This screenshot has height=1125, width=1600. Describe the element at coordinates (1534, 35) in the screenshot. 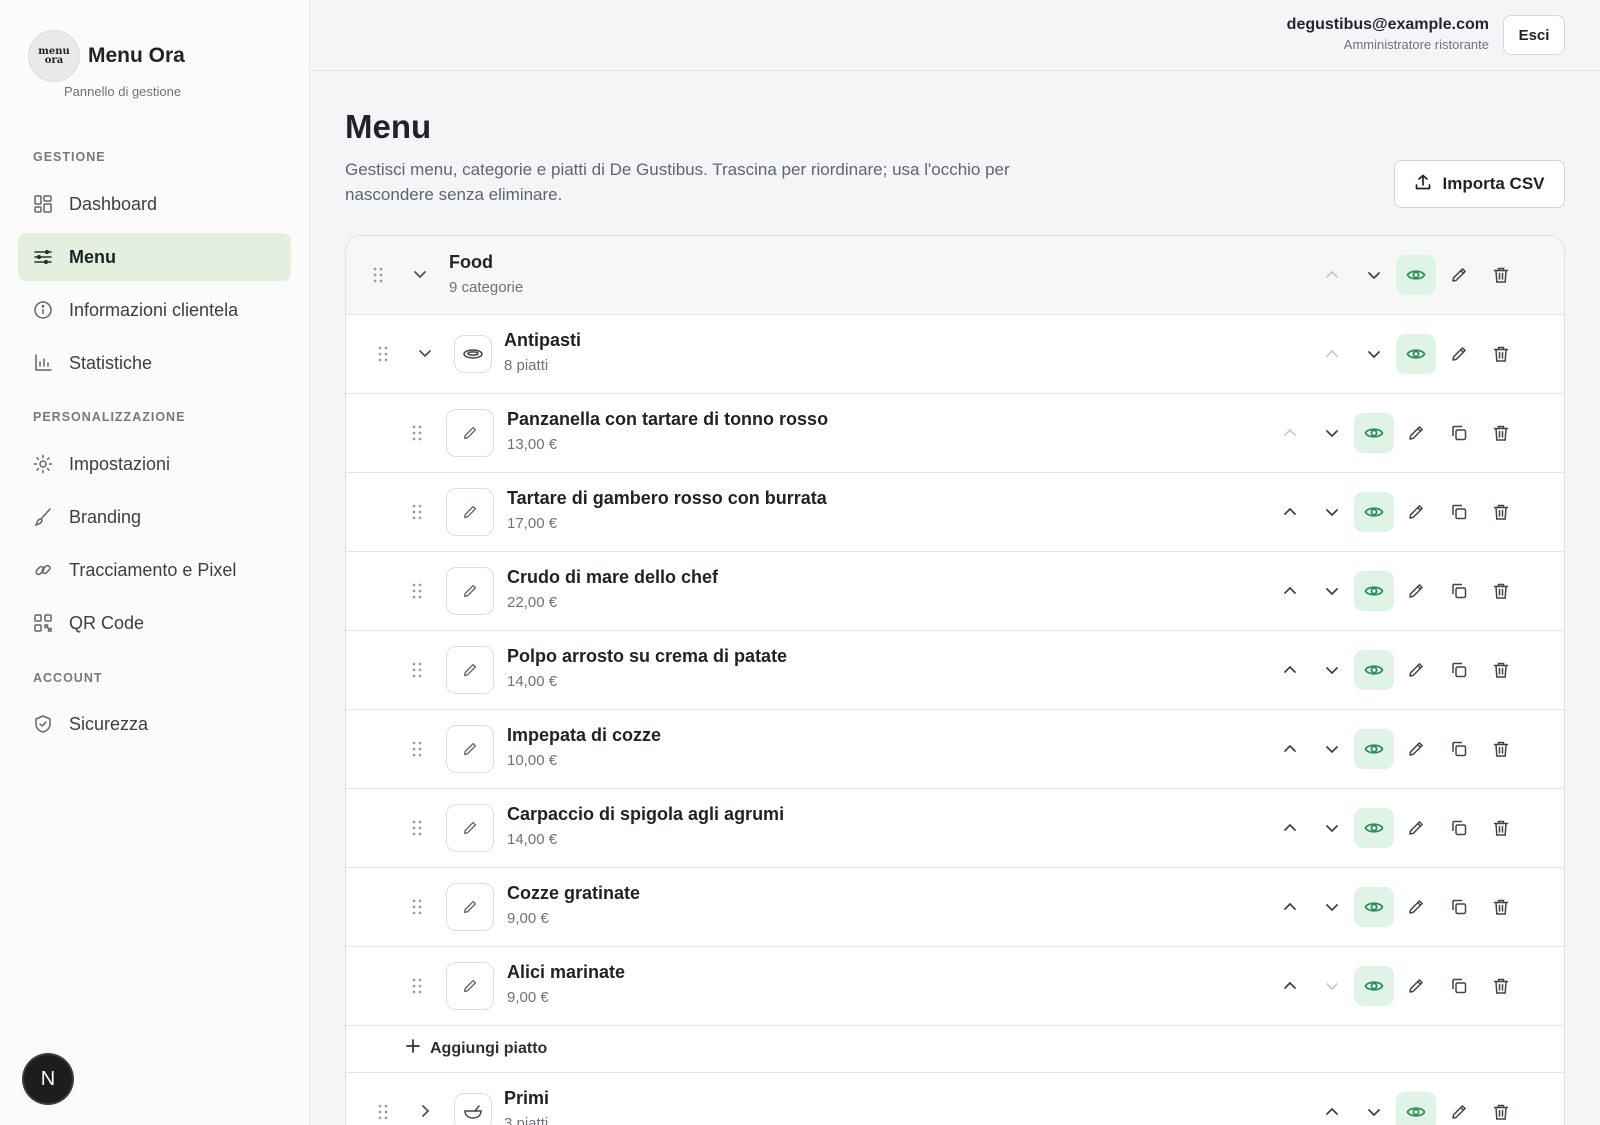

I see `logout-button: Esci` at that location.